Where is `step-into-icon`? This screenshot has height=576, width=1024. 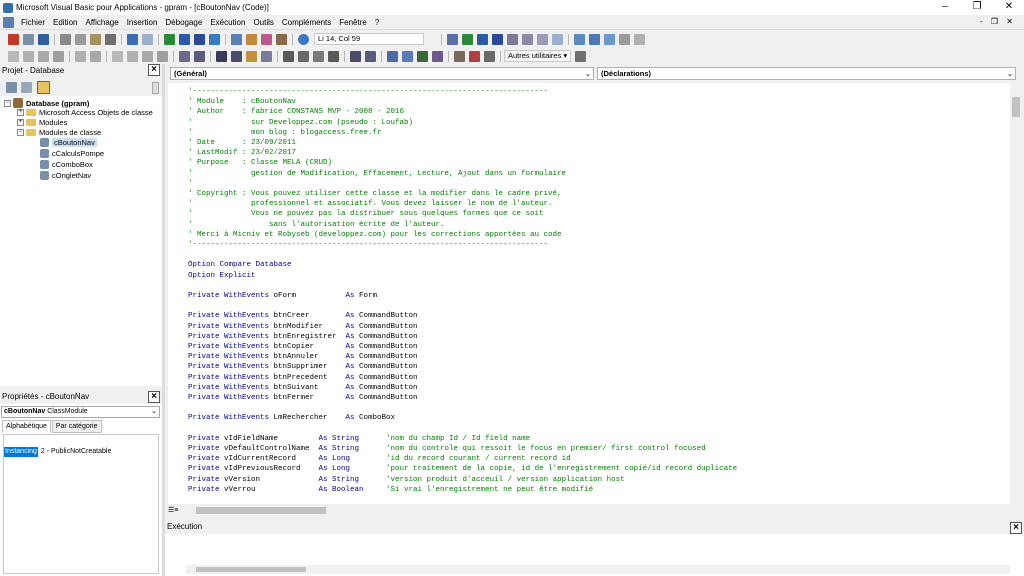
step-into-icon is located at coordinates (512, 39).